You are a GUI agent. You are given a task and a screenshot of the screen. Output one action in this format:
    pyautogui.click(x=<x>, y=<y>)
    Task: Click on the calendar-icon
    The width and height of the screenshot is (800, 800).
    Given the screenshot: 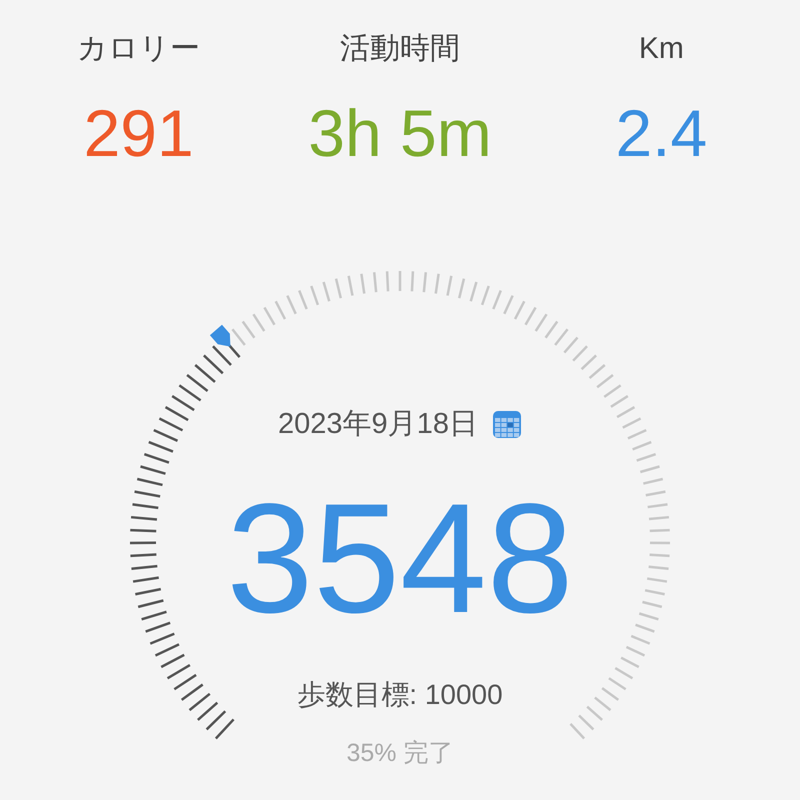 What is the action you would take?
    pyautogui.click(x=507, y=424)
    